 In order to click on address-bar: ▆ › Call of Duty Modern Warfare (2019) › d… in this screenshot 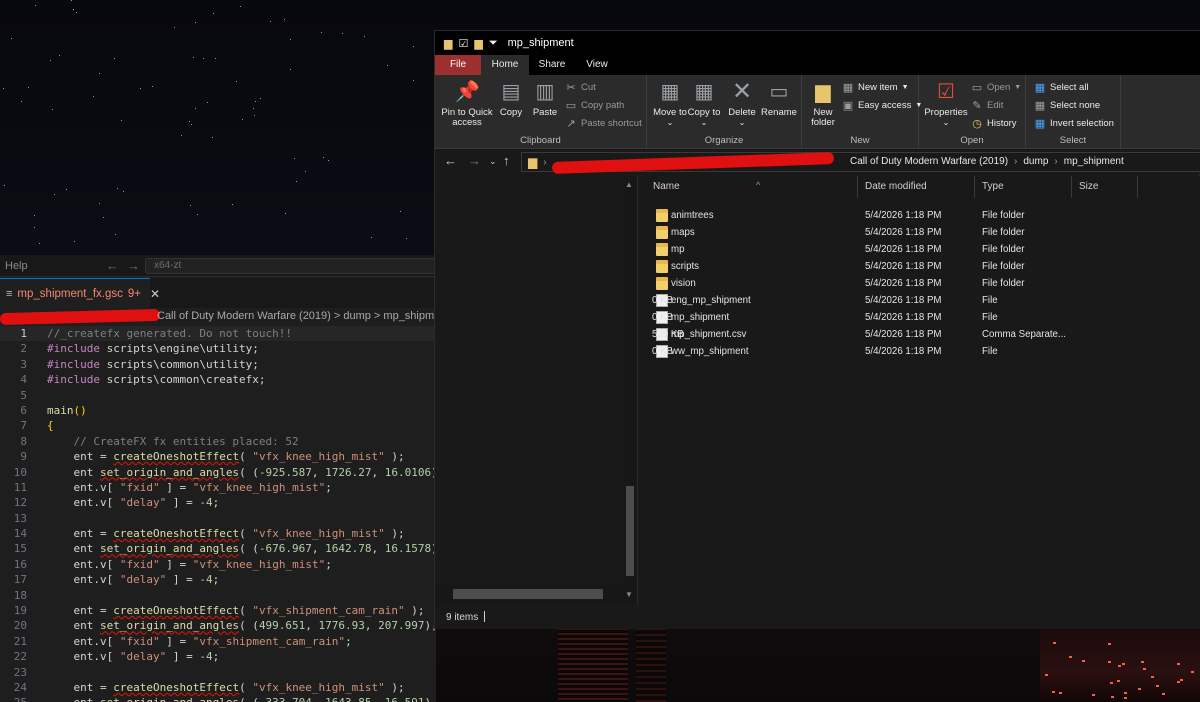, I will do `click(860, 163)`.